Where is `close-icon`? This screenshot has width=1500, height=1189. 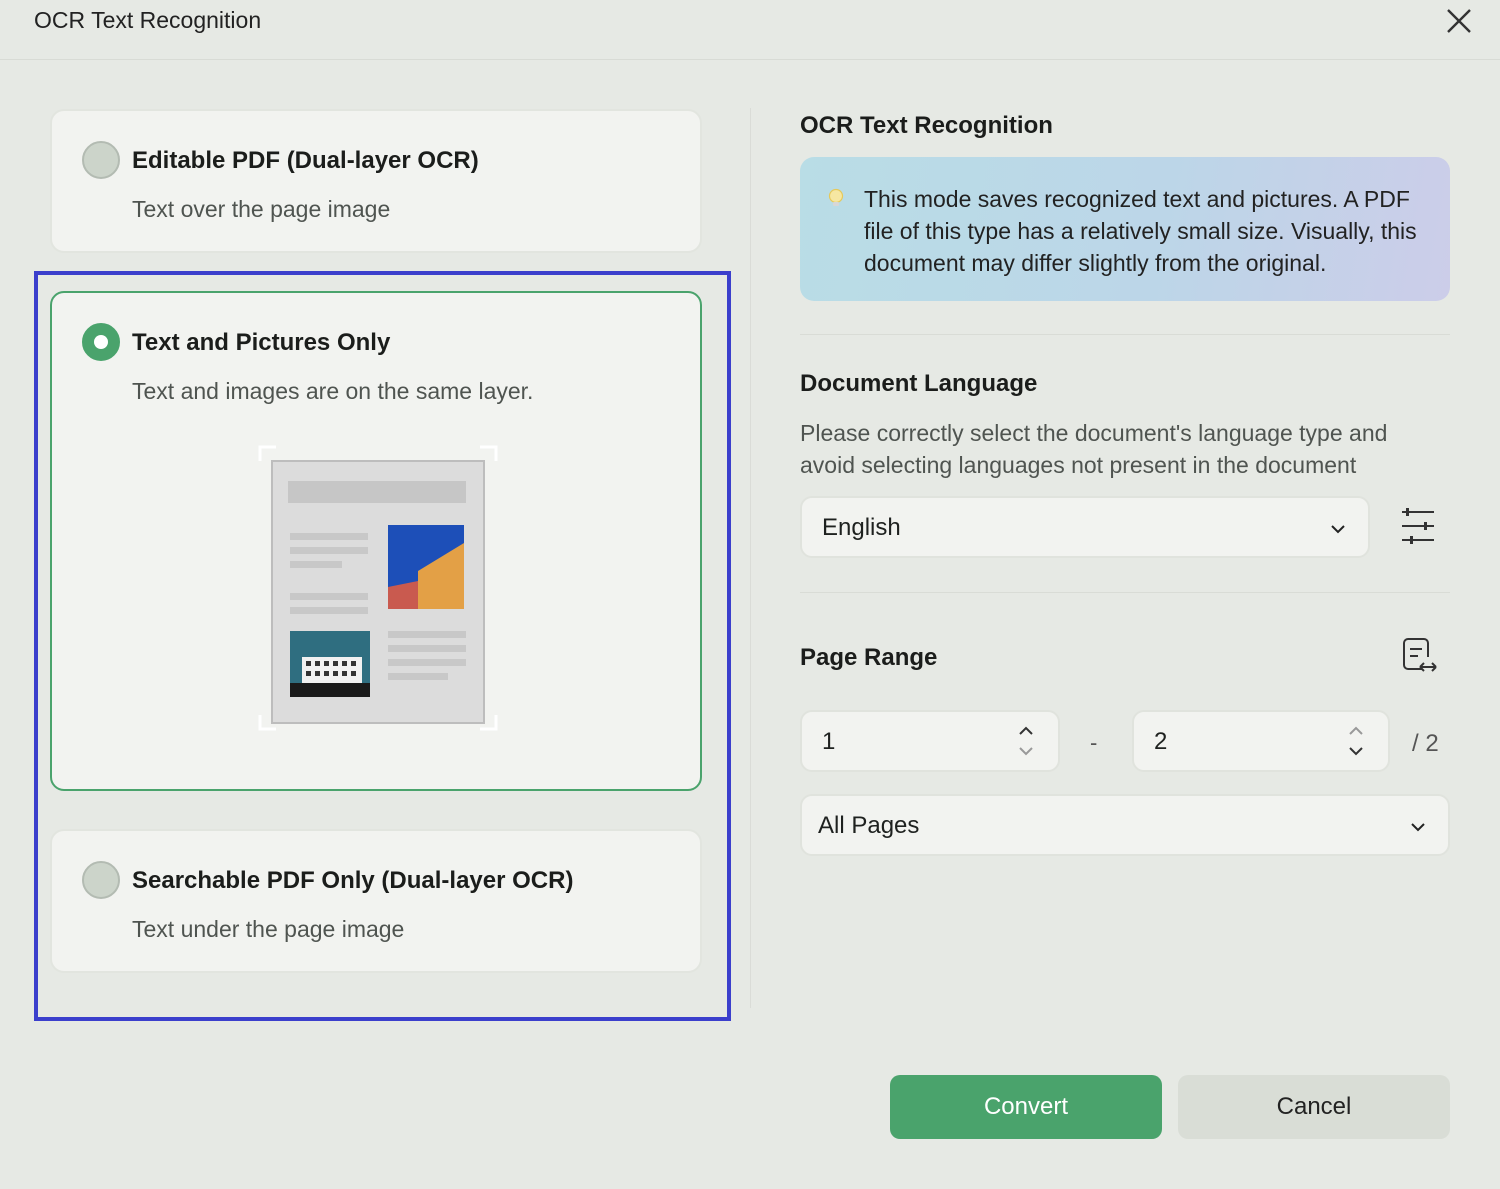
close-icon is located at coordinates (1459, 21).